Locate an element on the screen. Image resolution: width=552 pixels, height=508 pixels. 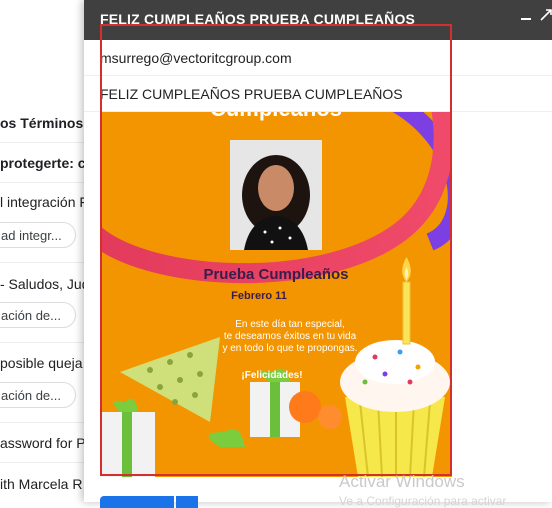
inbox-row-text: ith Marcela R is located at coordinates (41, 484).